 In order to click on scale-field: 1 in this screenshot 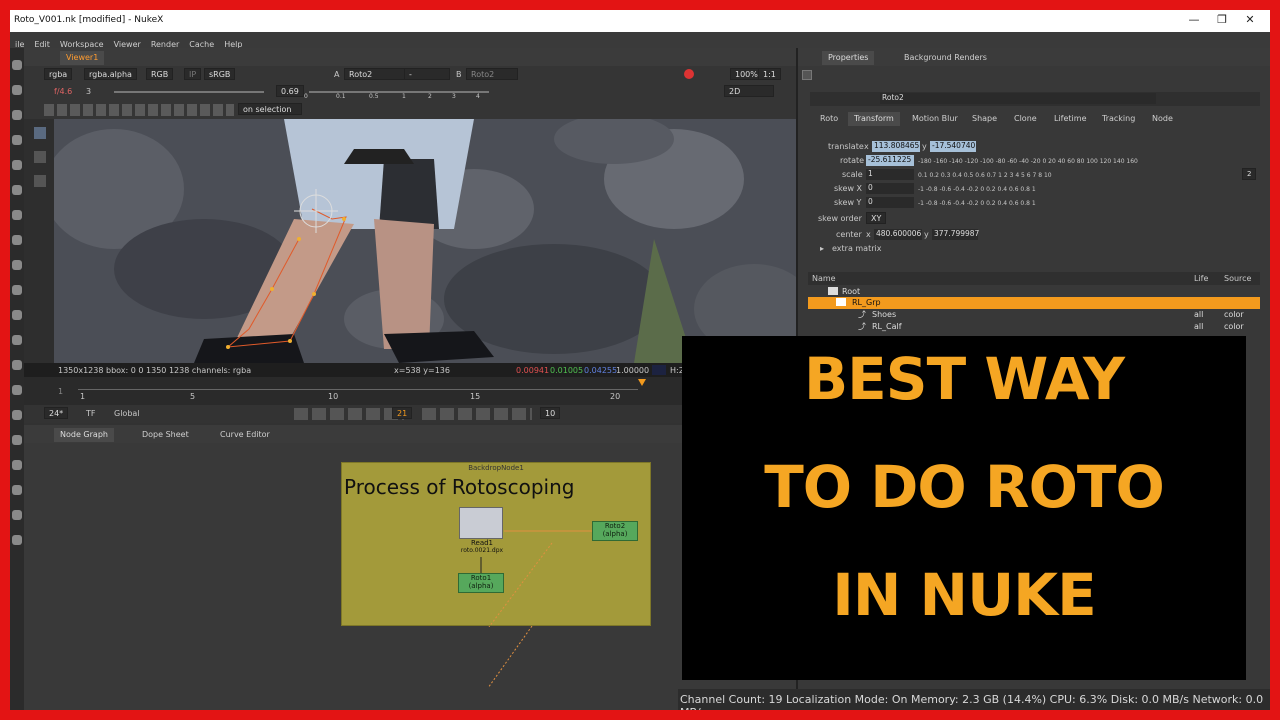, I will do `click(890, 174)`.